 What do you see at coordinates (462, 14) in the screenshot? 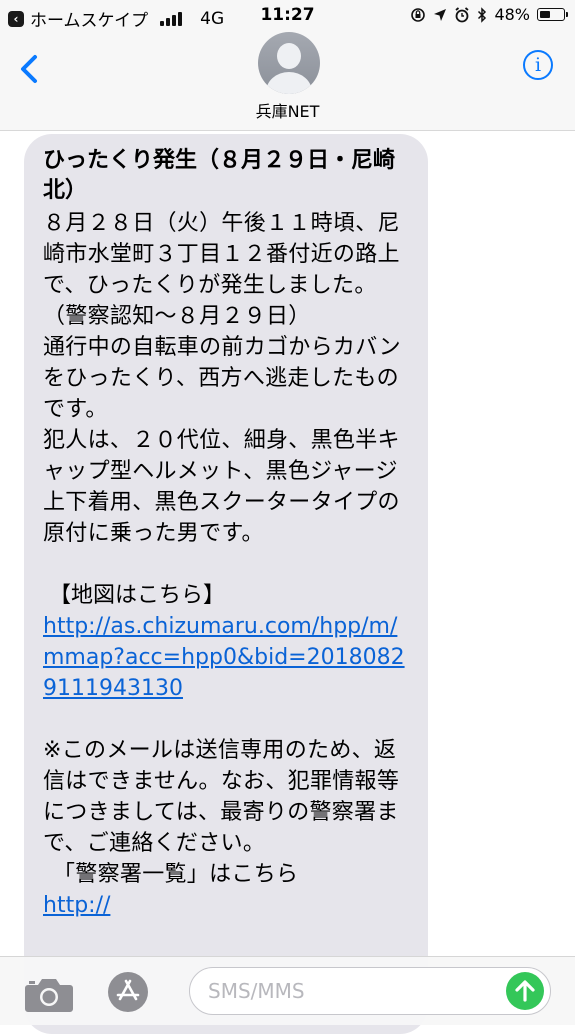
I see `alarm-icon` at bounding box center [462, 14].